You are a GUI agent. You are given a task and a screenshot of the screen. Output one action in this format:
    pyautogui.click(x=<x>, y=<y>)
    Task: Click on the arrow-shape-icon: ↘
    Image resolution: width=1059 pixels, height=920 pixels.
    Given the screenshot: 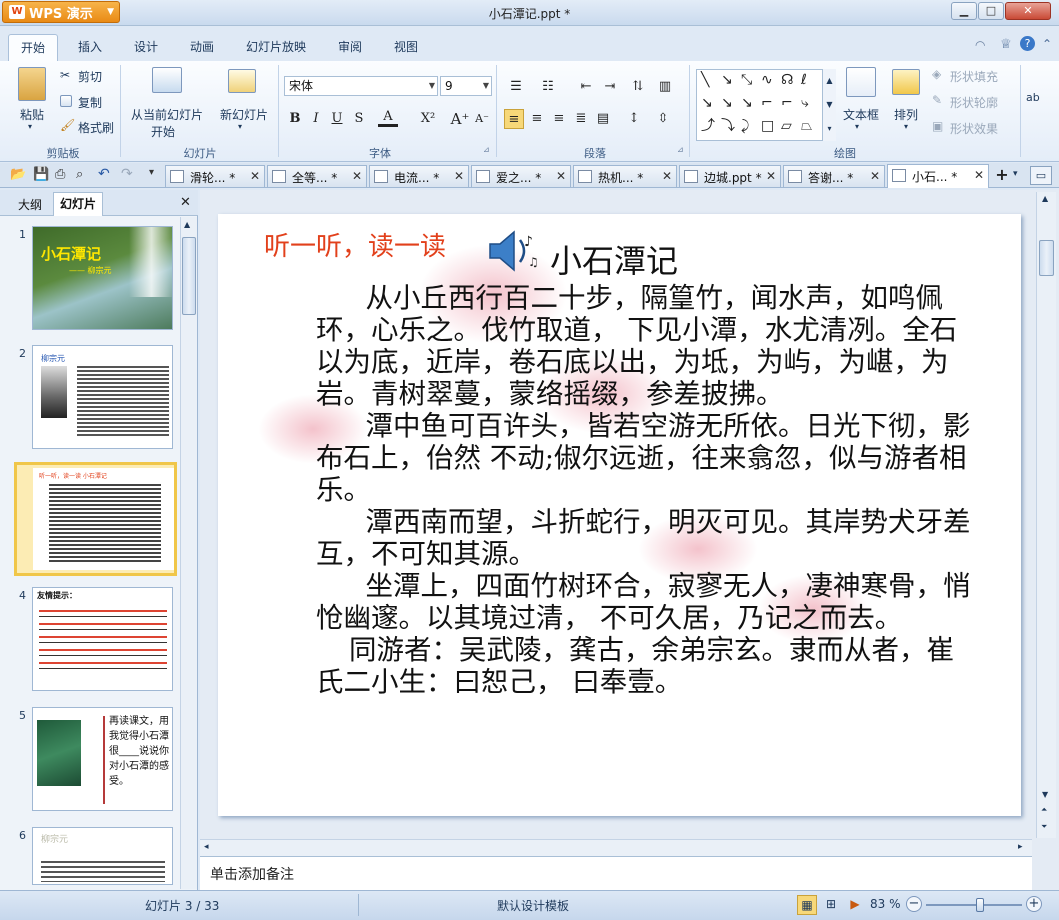 What is the action you would take?
    pyautogui.click(x=727, y=80)
    